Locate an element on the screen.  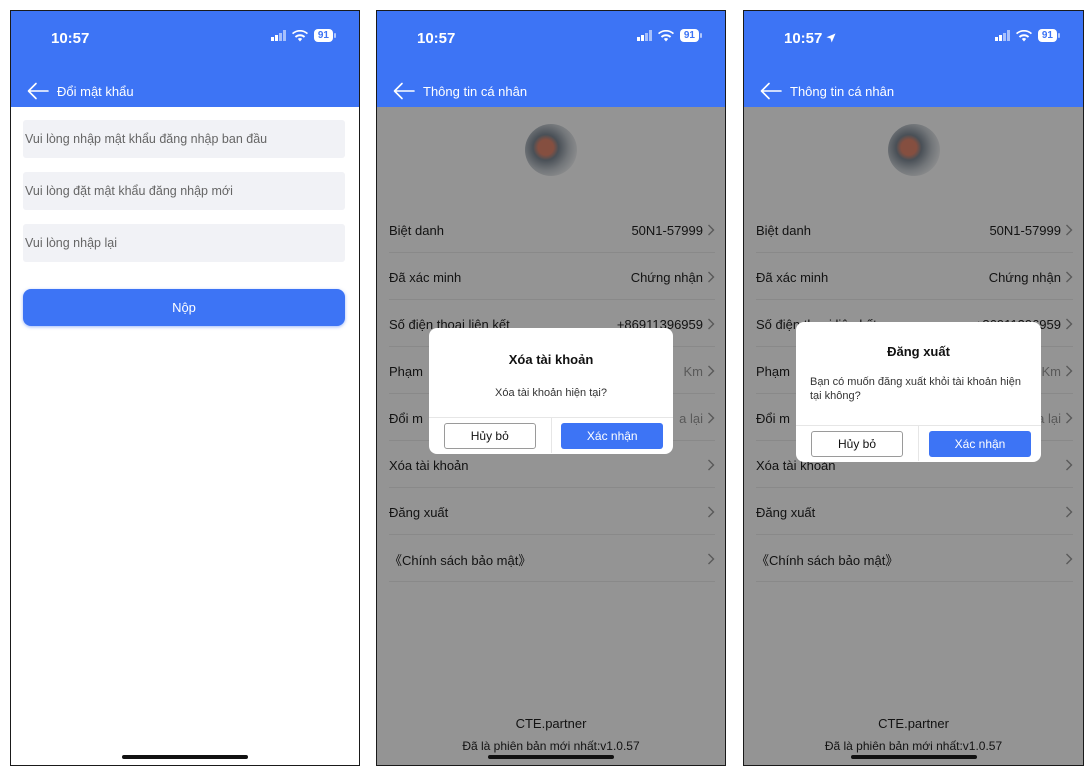
dialog-title: Xóa tài khoản is located at coordinates (551, 359).